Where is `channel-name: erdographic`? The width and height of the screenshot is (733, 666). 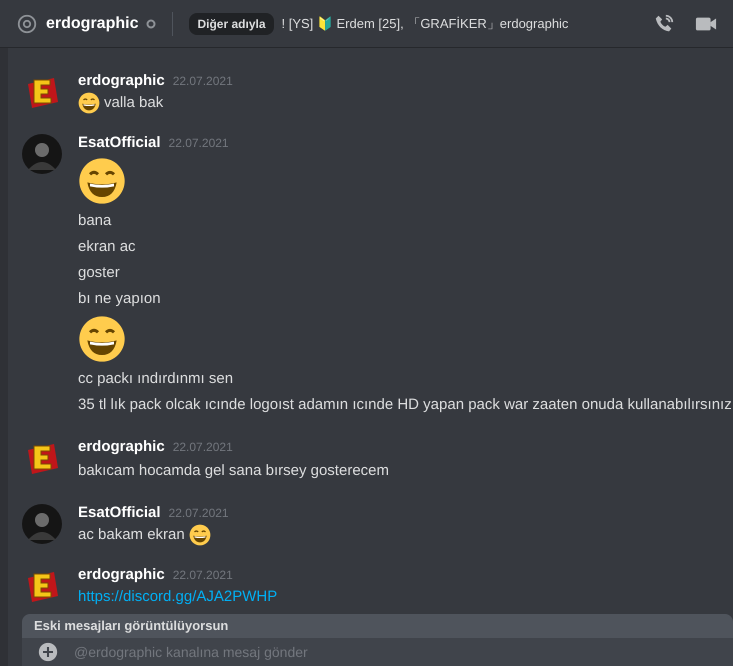
channel-name: erdographic is located at coordinates (92, 24).